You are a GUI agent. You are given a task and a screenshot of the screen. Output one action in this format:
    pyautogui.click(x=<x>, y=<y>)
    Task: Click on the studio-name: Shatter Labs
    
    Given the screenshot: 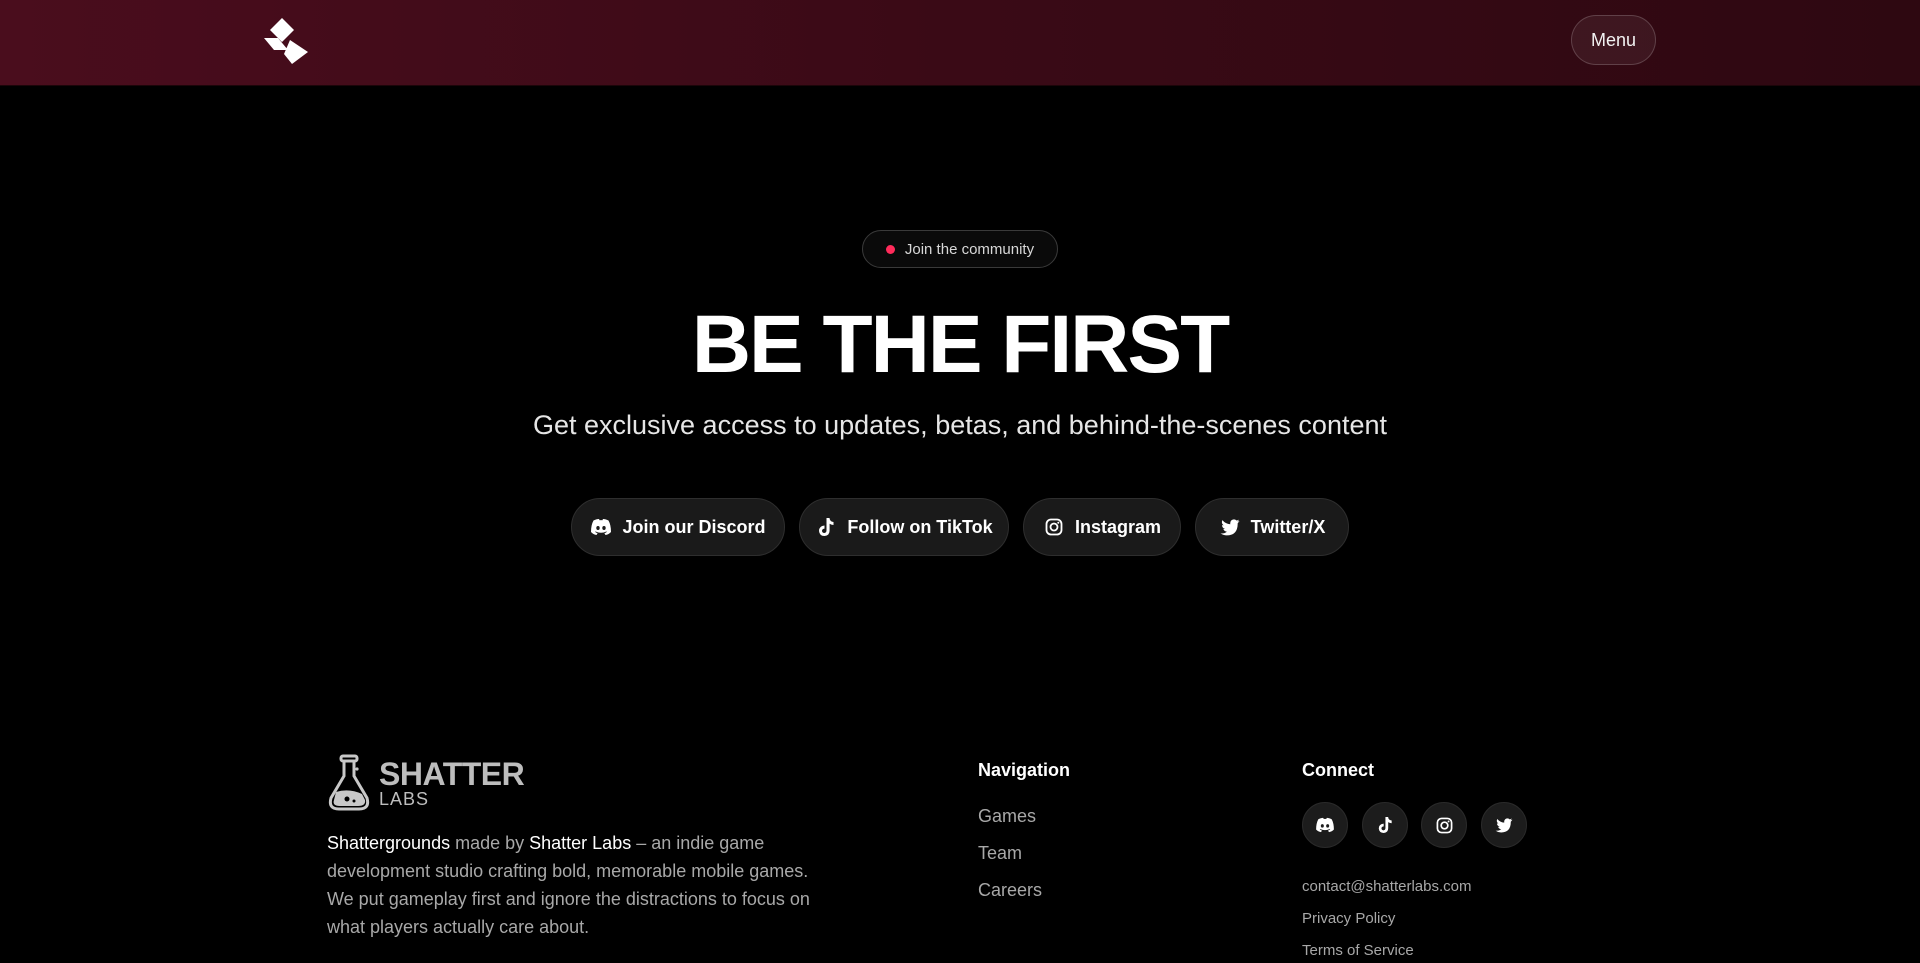 What is the action you would take?
    pyautogui.click(x=580, y=843)
    